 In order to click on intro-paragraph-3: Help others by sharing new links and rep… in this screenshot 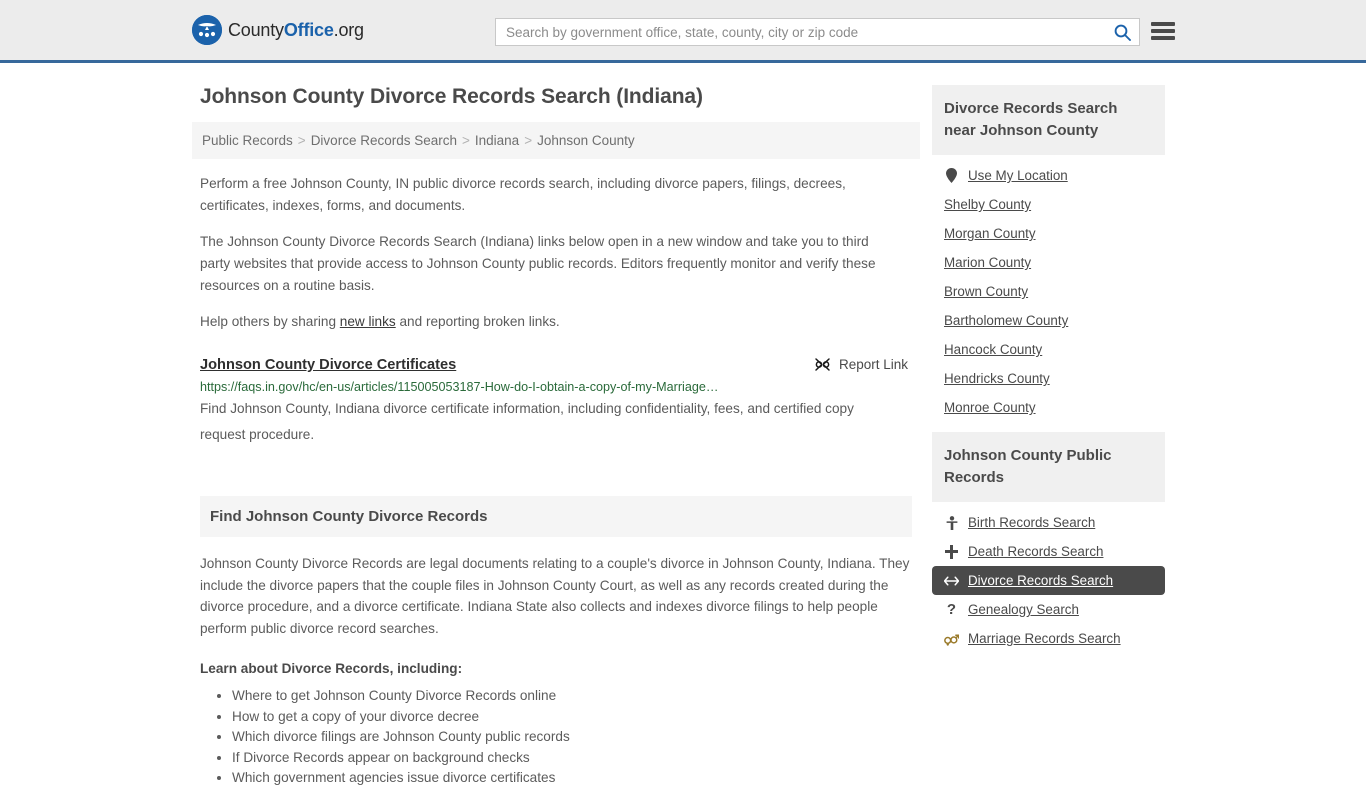, I will do `click(550, 322)`.